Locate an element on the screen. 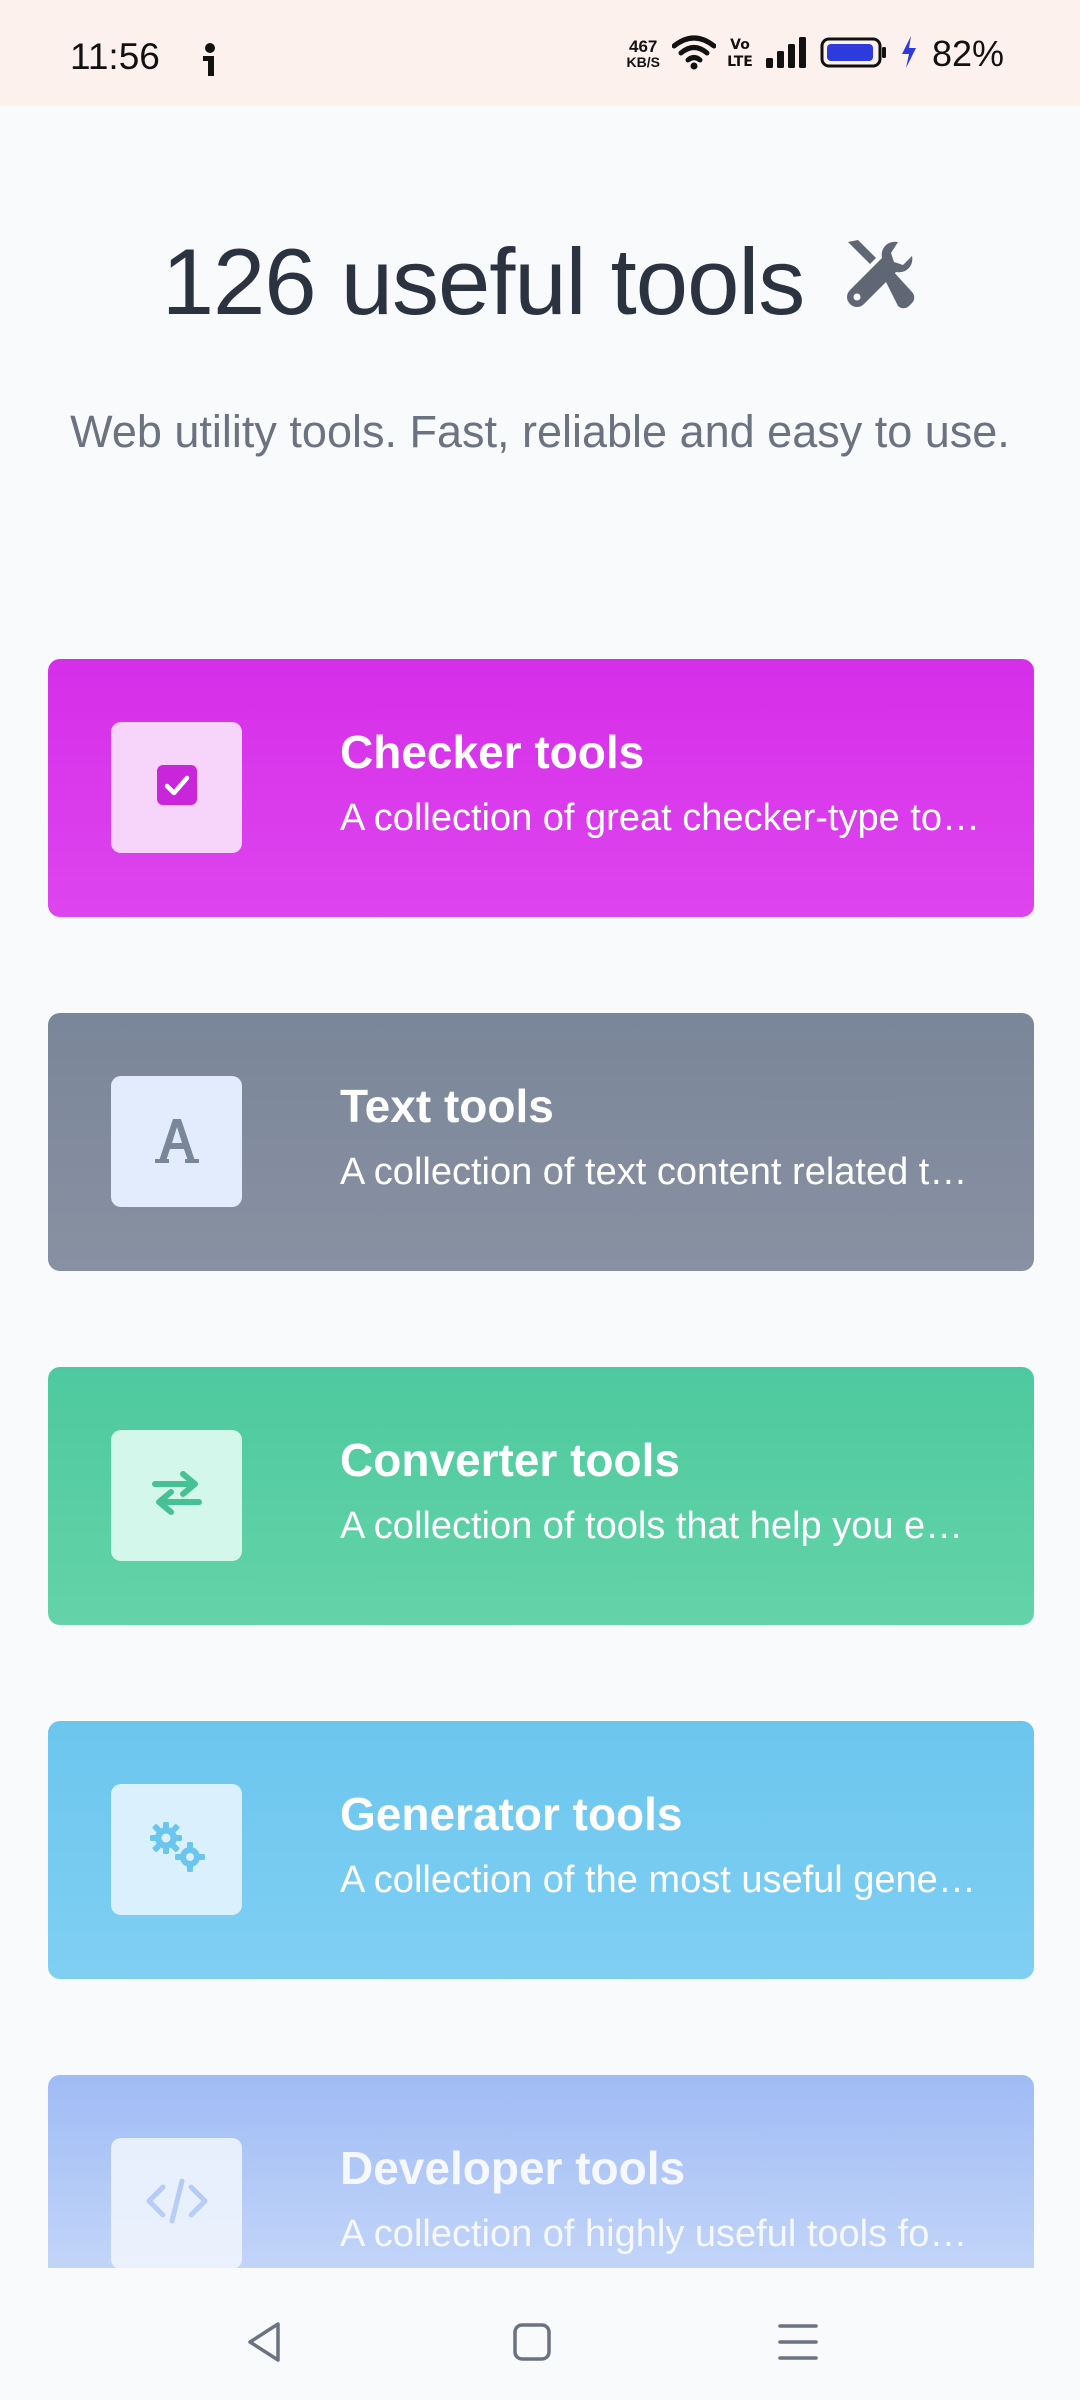  battery-percentage: 82% is located at coordinates (967, 53).